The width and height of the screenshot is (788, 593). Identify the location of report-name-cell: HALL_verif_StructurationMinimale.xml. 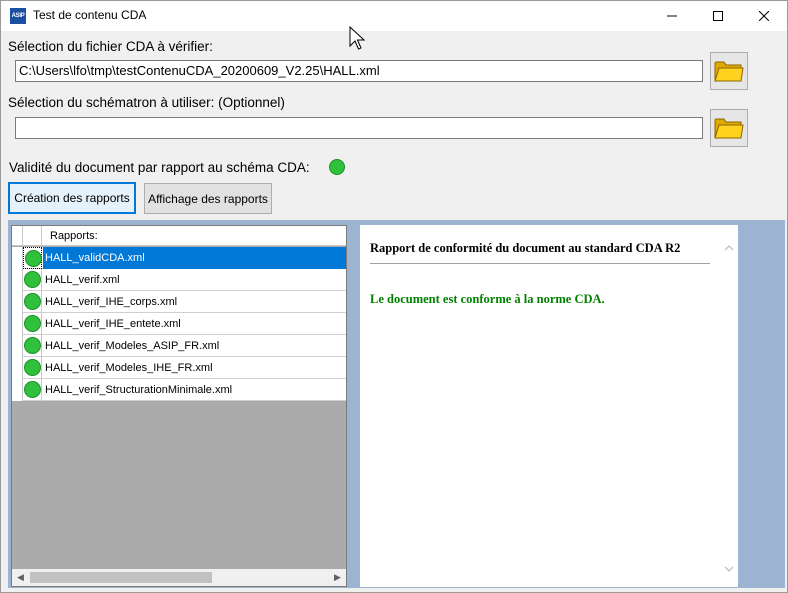
(194, 390).